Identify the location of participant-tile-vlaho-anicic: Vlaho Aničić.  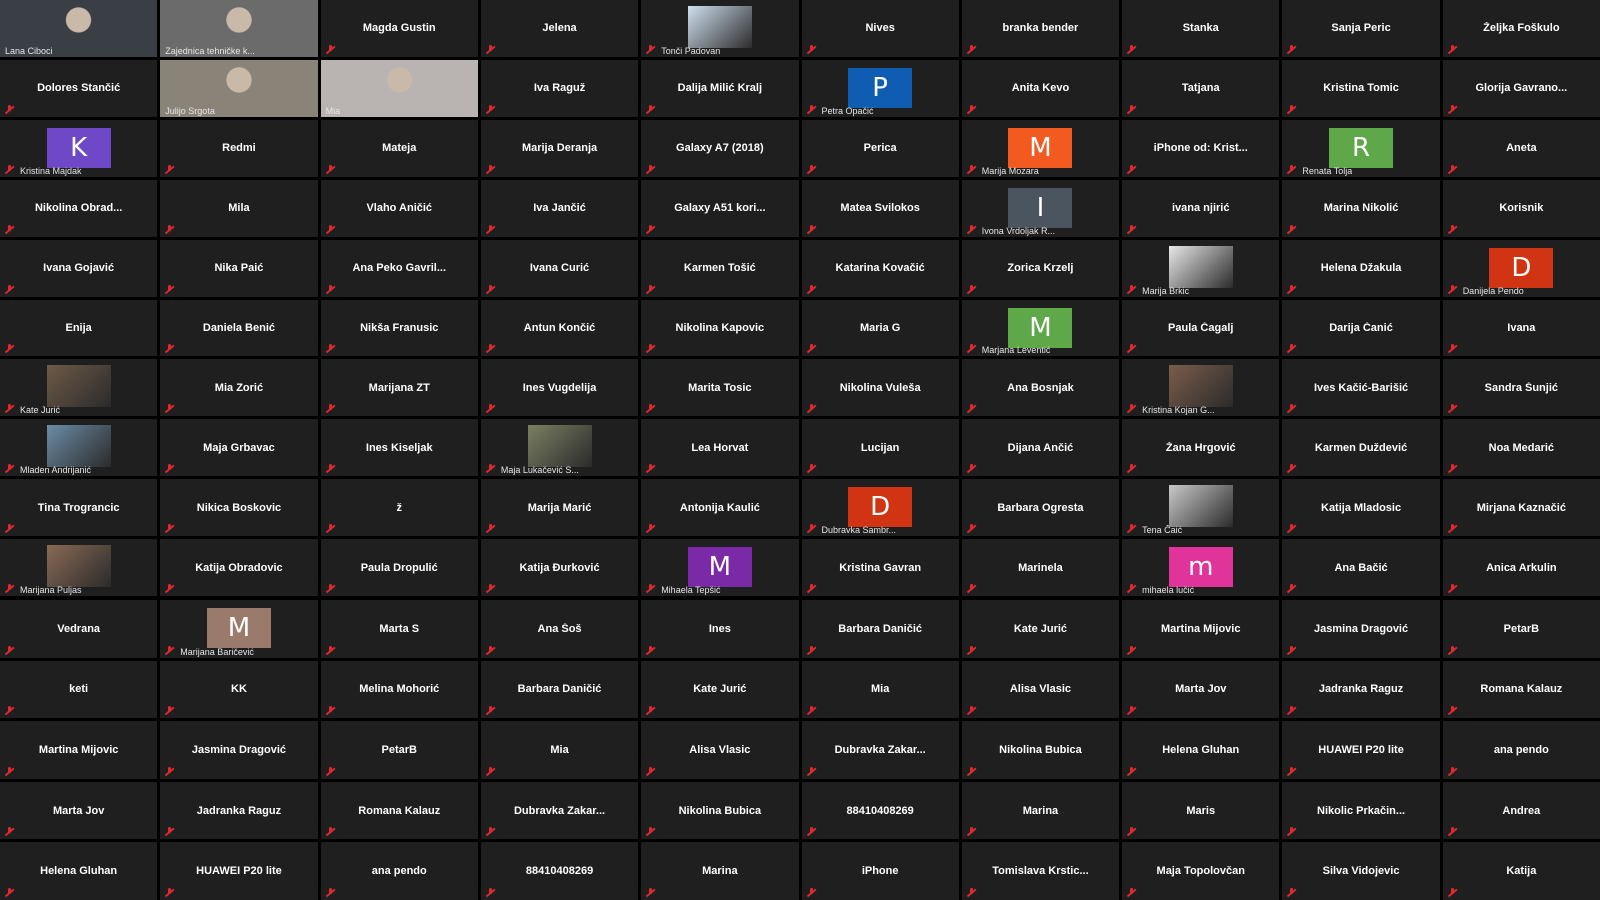
(399, 208).